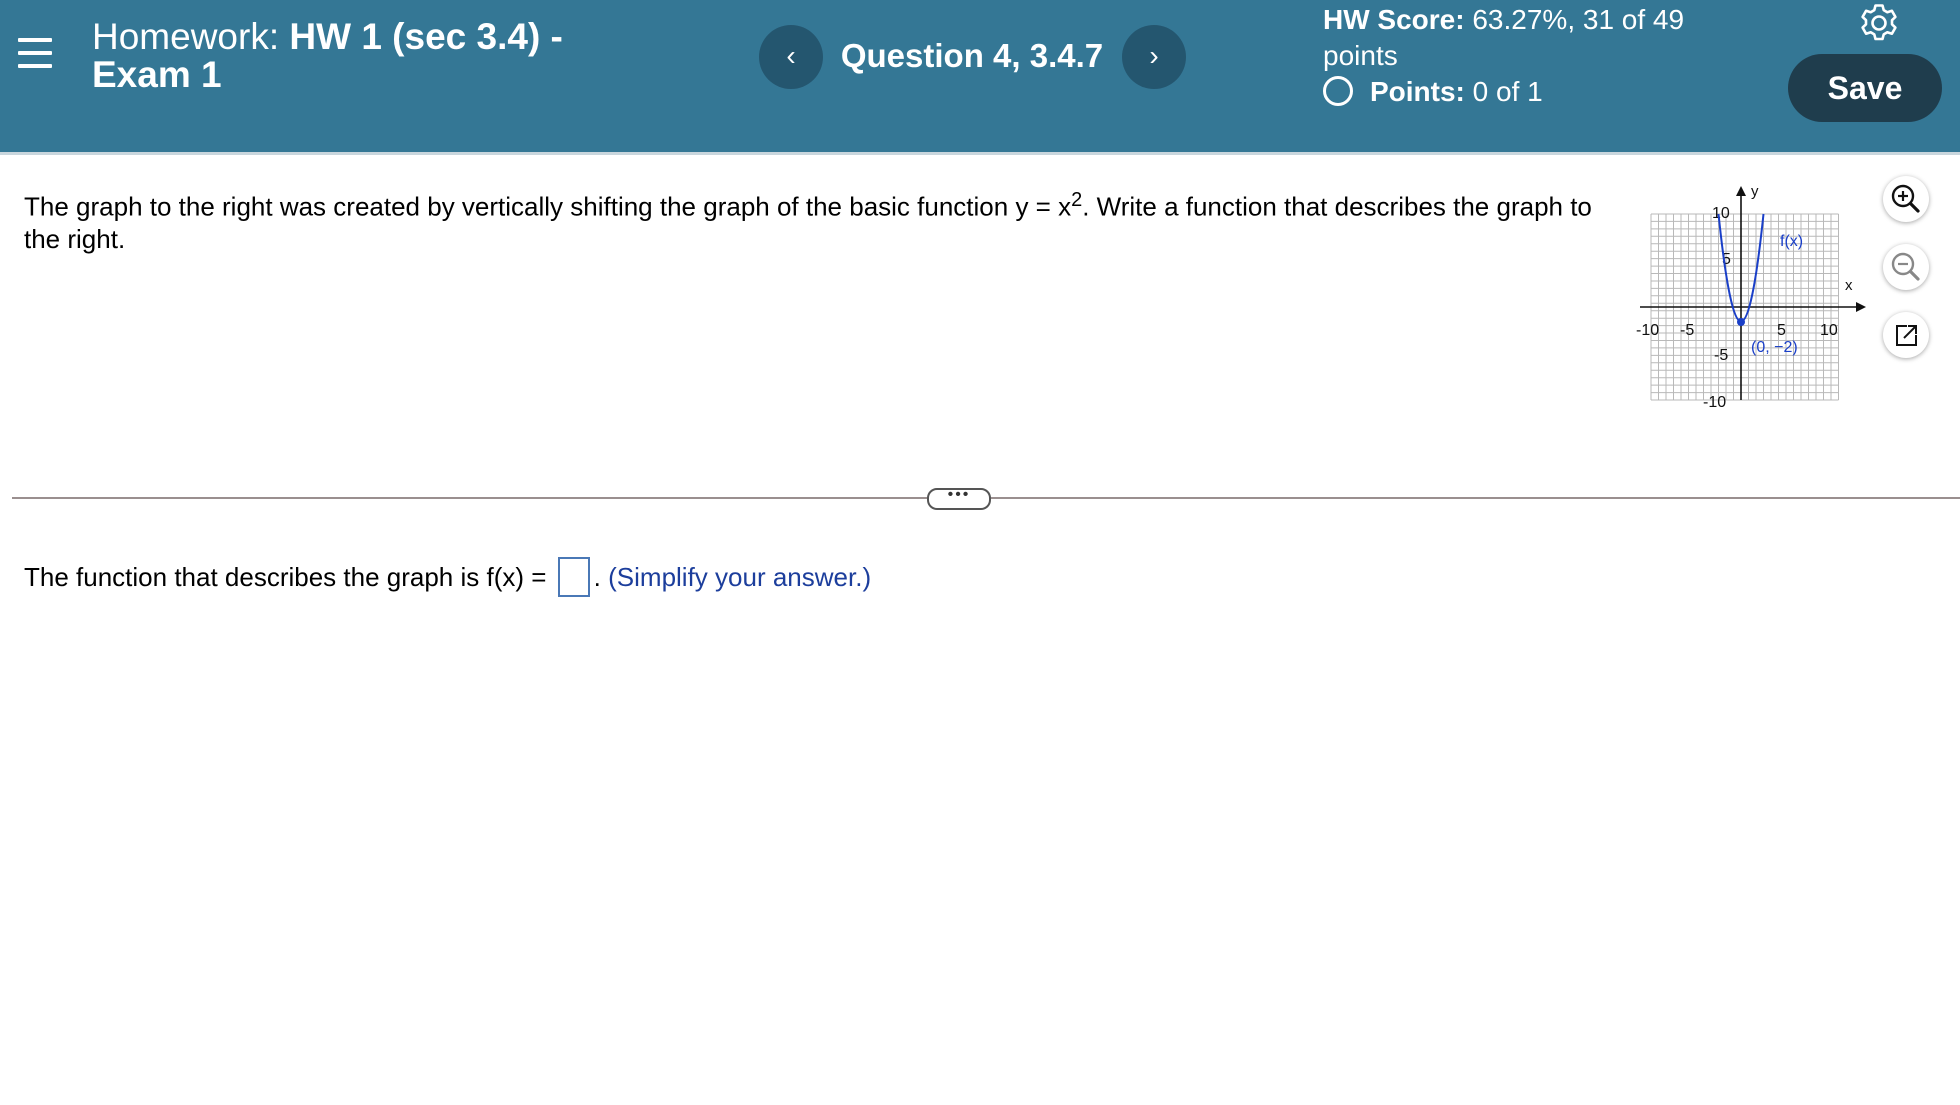 The height and width of the screenshot is (1105, 1960). Describe the element at coordinates (1721, 355) in the screenshot. I see `y-tick-neg5: -5` at that location.